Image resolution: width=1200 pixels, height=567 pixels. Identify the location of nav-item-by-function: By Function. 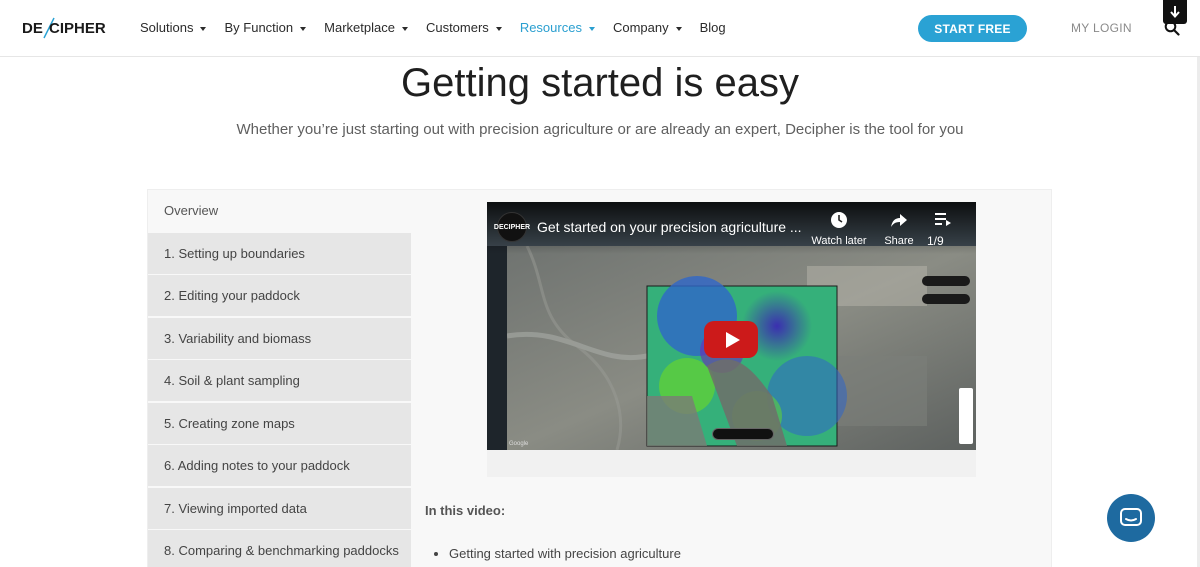
(265, 27).